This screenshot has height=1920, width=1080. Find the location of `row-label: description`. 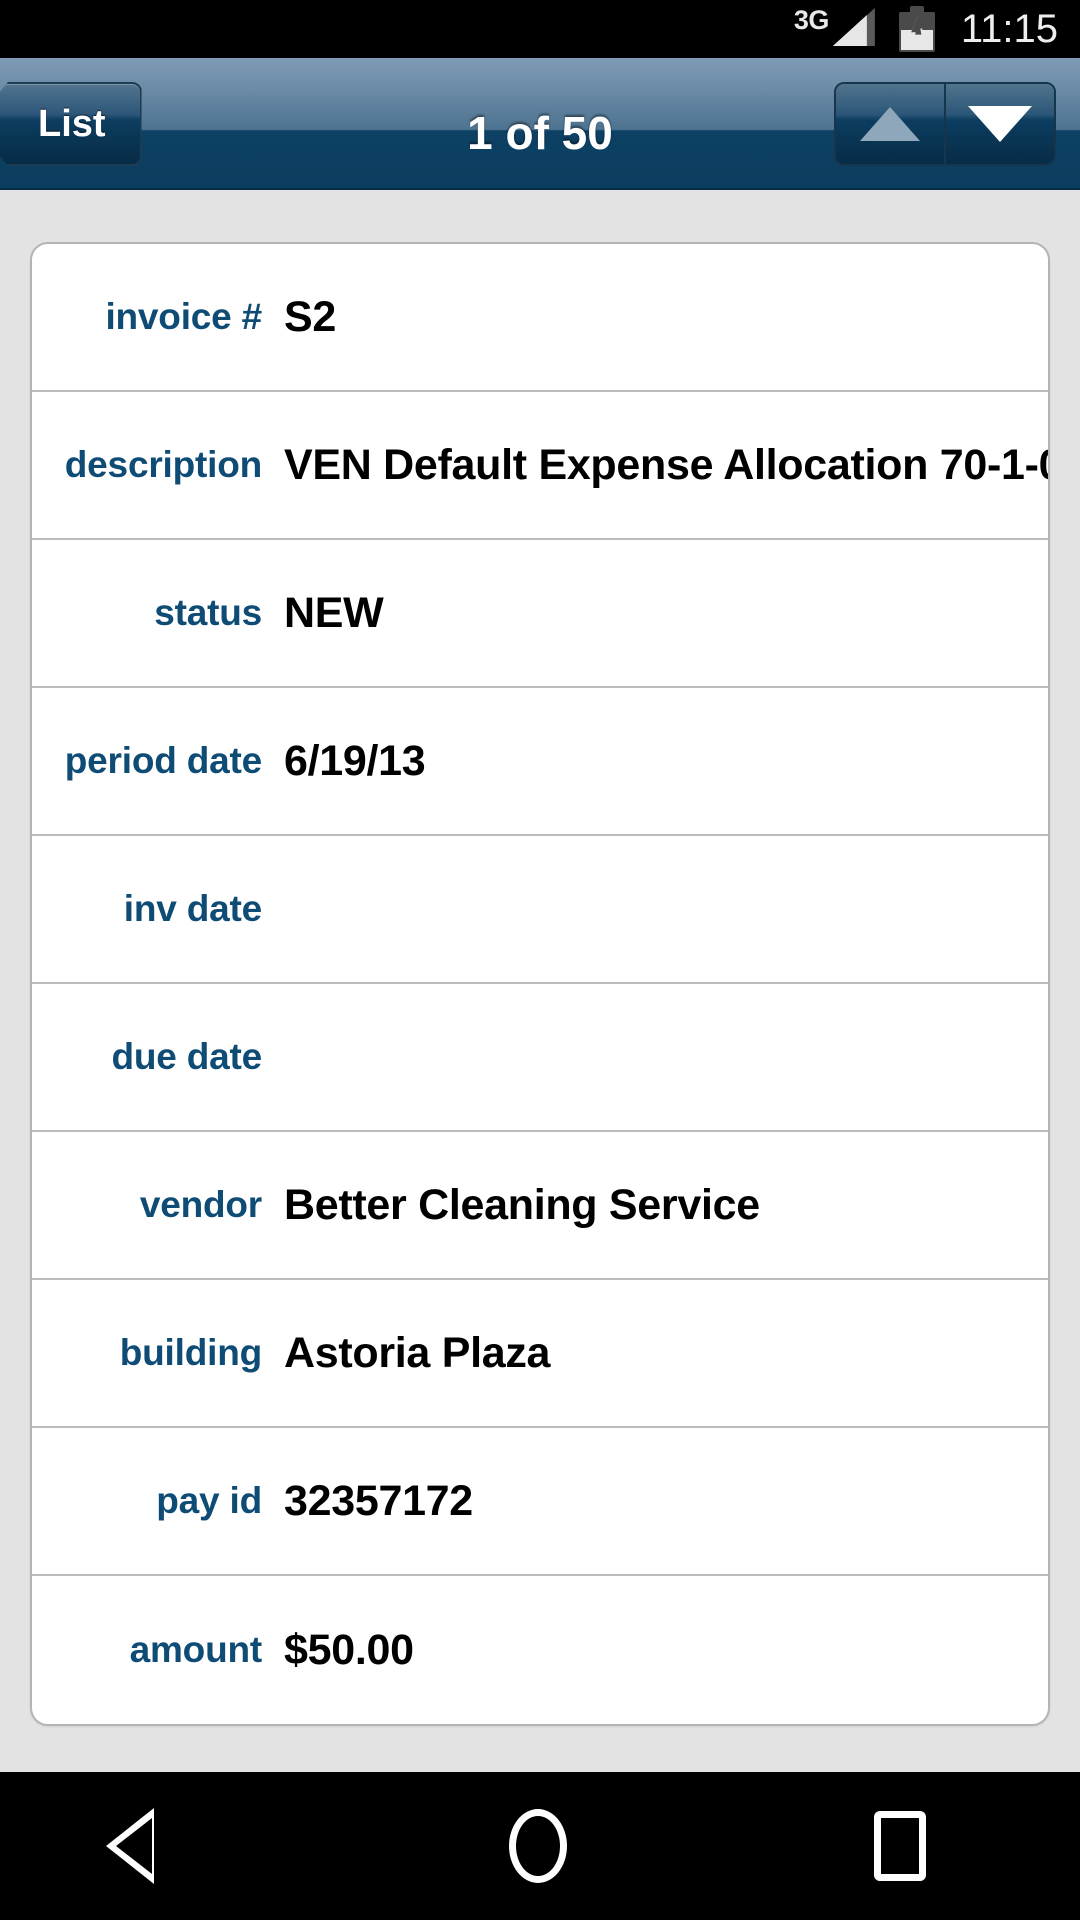

row-label: description is located at coordinates (163, 464).